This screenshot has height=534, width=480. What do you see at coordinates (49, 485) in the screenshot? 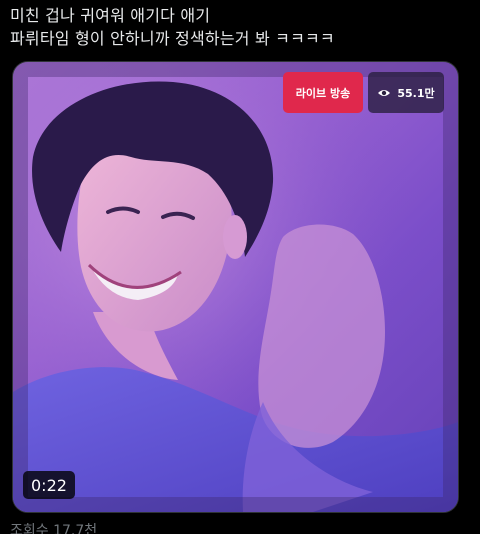
I see `video-duration: 0:22` at bounding box center [49, 485].